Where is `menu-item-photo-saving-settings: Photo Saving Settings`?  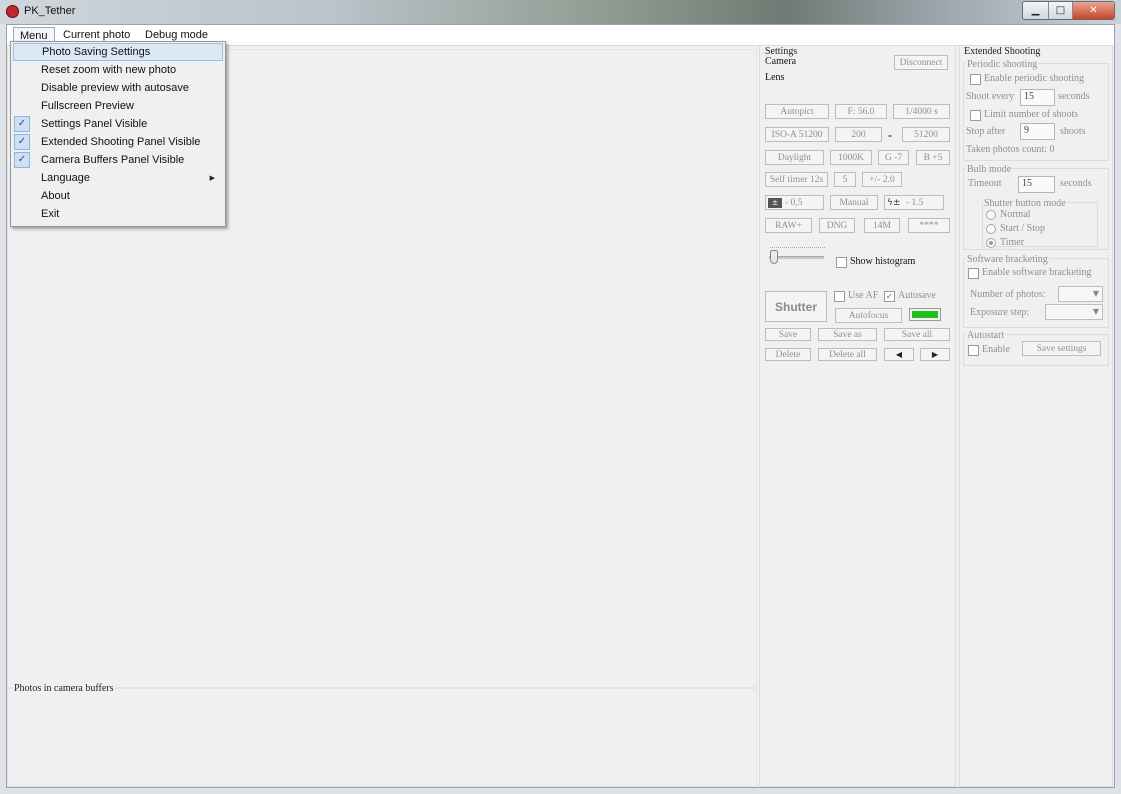 menu-item-photo-saving-settings: Photo Saving Settings is located at coordinates (118, 52).